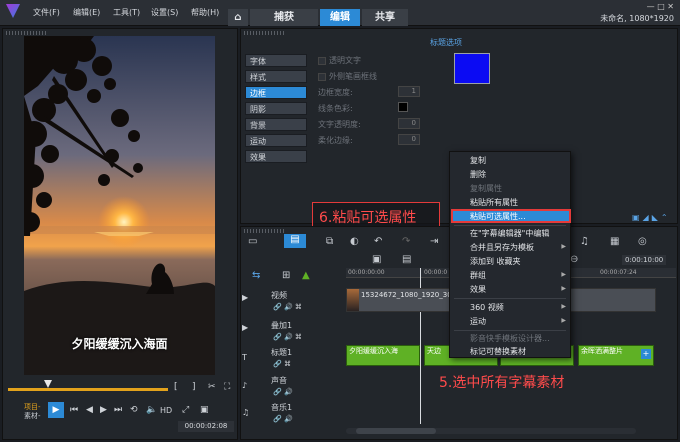 The image size is (680, 442). Describe the element at coordinates (563, 306) in the screenshot. I see `submenu-arrow-icon: ▶` at that location.